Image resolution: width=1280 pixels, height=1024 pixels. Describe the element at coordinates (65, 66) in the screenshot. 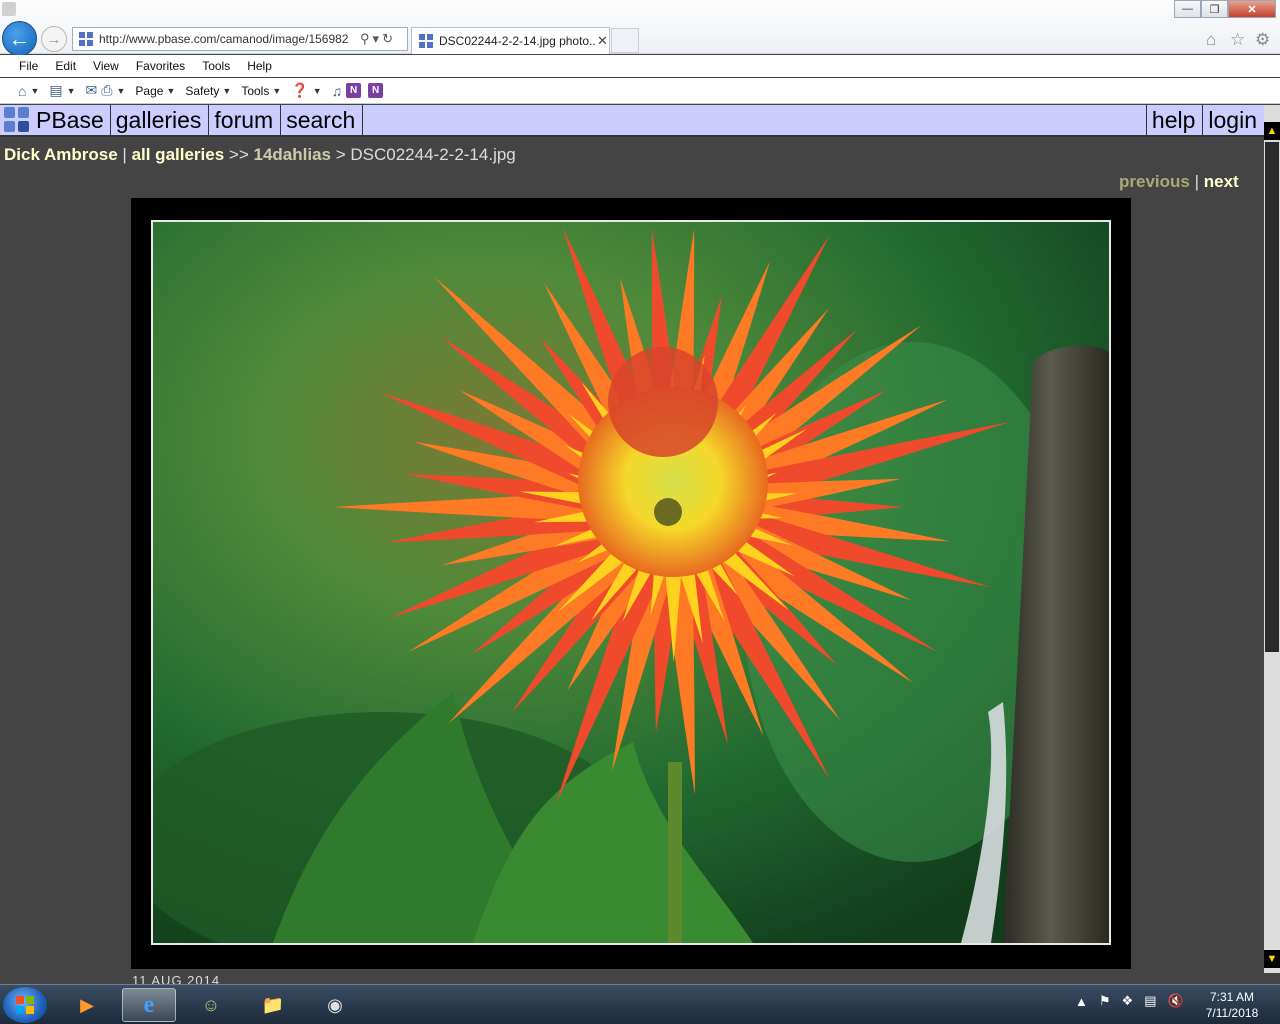

I see `menu-edit: Edit` at that location.